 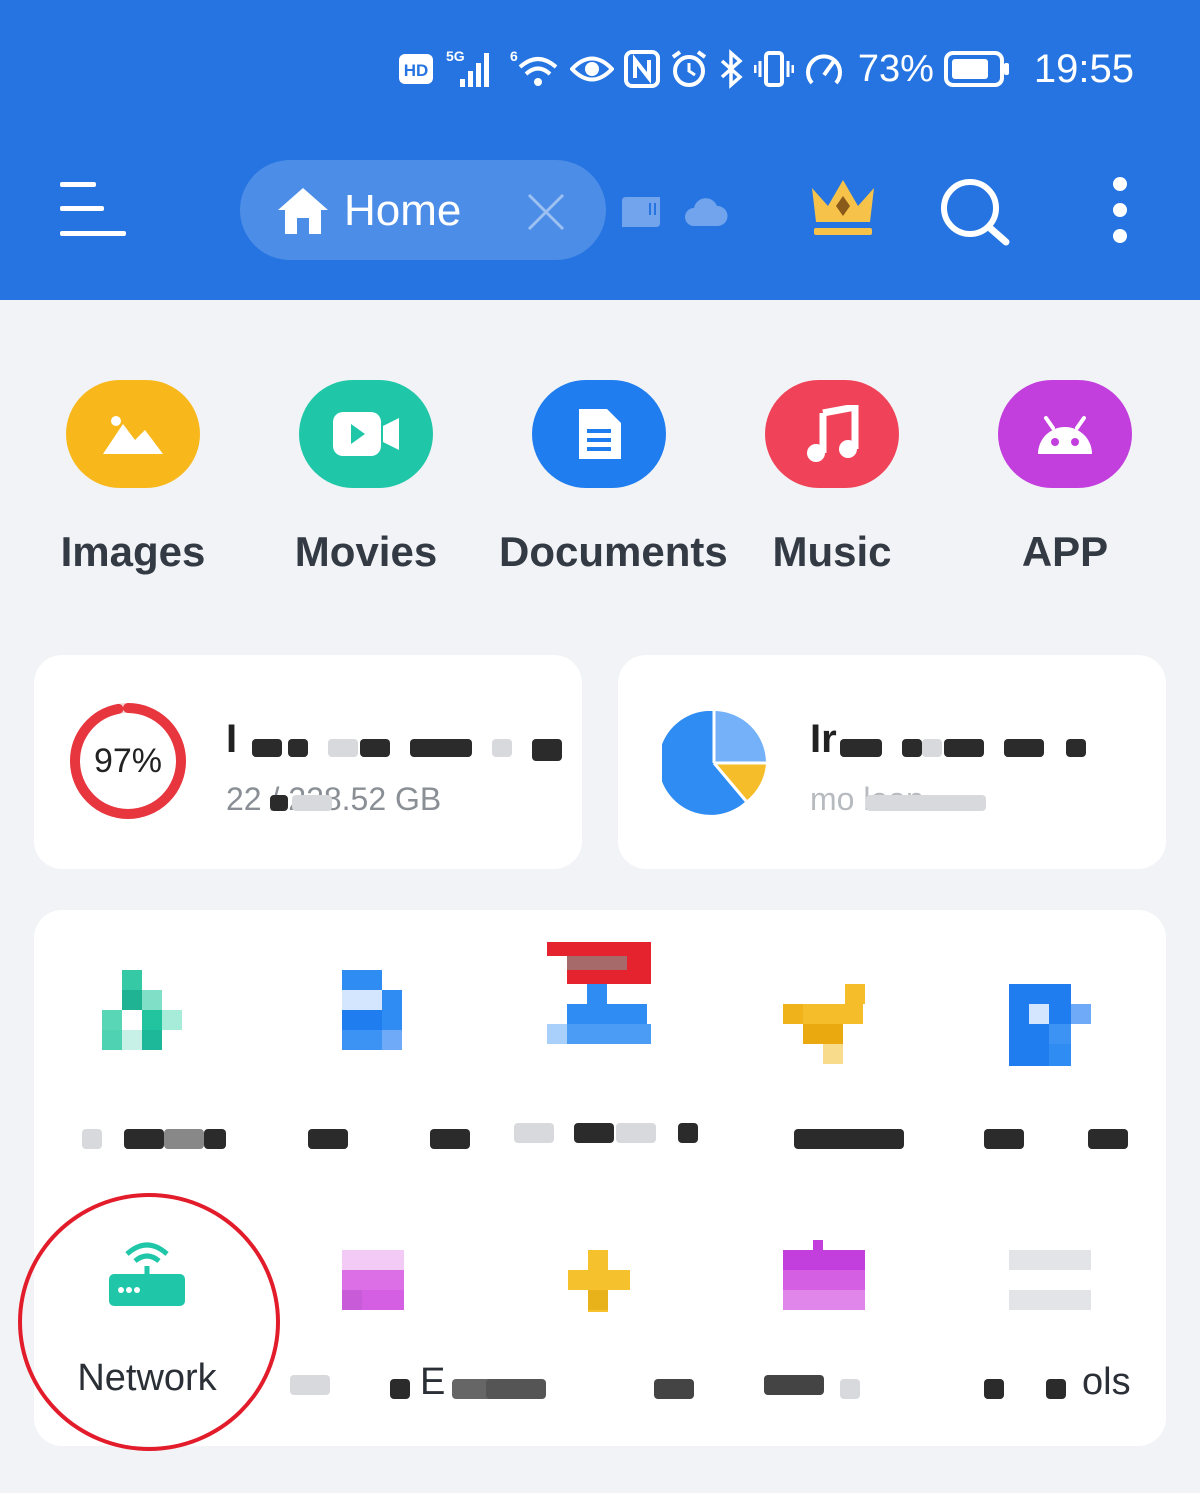 I want to click on category-movies: Movies, so click(x=366, y=478).